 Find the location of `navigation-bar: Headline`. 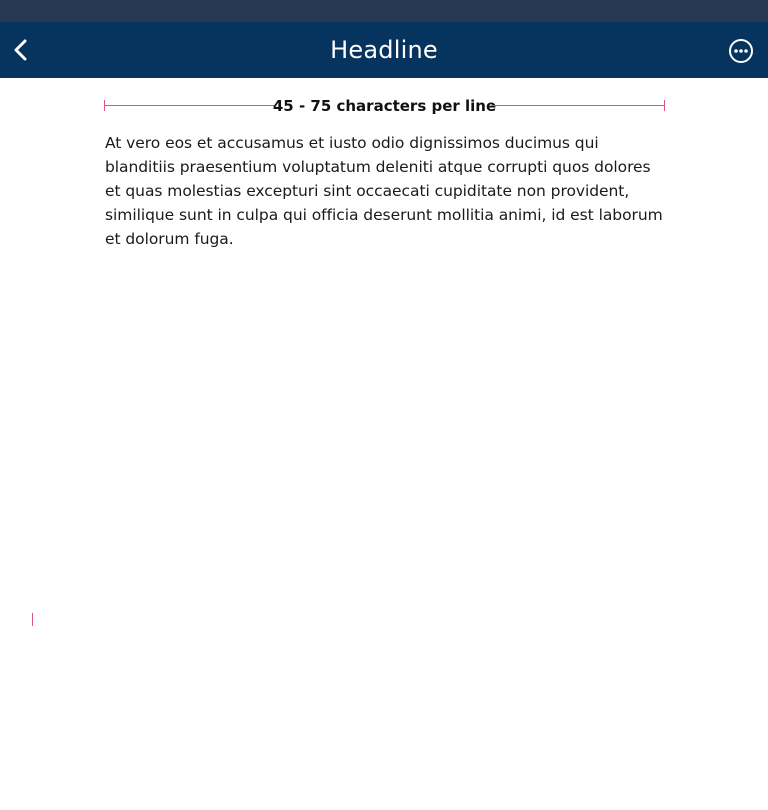

navigation-bar: Headline is located at coordinates (384, 50).